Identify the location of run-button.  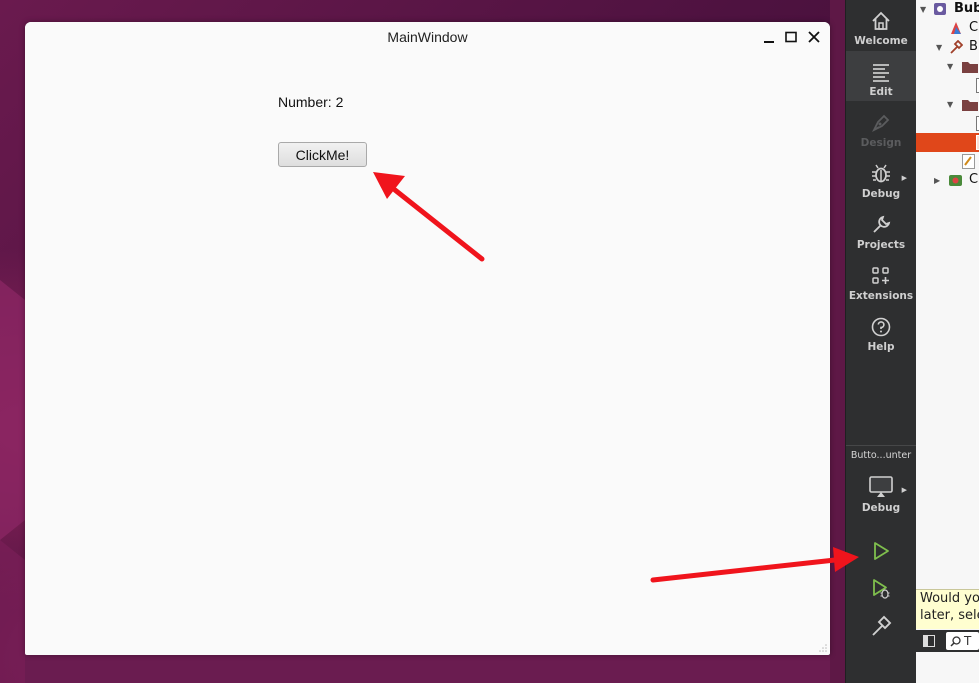
(881, 551).